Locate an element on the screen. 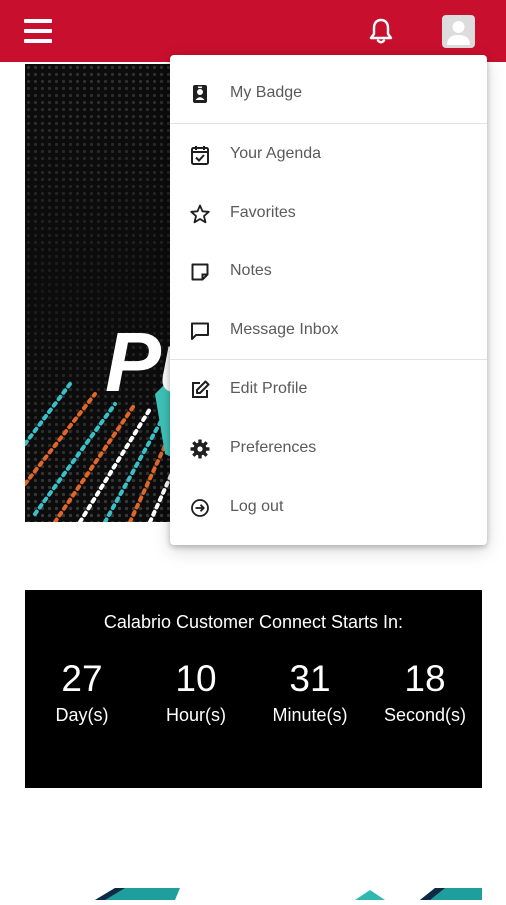 The image size is (506, 905). menu-item-label: Favorites is located at coordinates (263, 212).